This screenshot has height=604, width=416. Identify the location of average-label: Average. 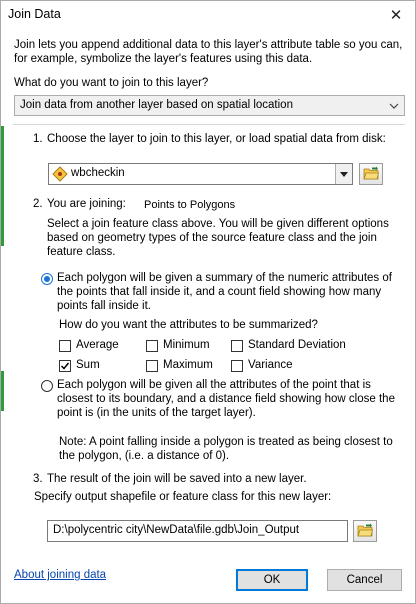
(97, 345).